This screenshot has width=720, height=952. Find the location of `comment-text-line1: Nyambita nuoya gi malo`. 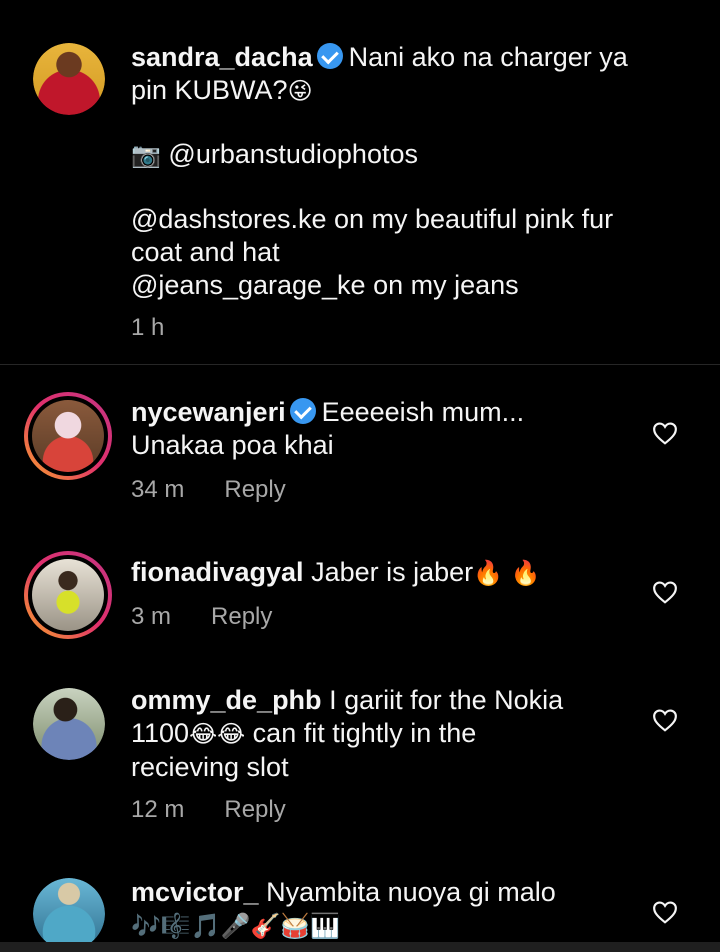

comment-text-line1: Nyambita nuoya gi malo is located at coordinates (411, 892).